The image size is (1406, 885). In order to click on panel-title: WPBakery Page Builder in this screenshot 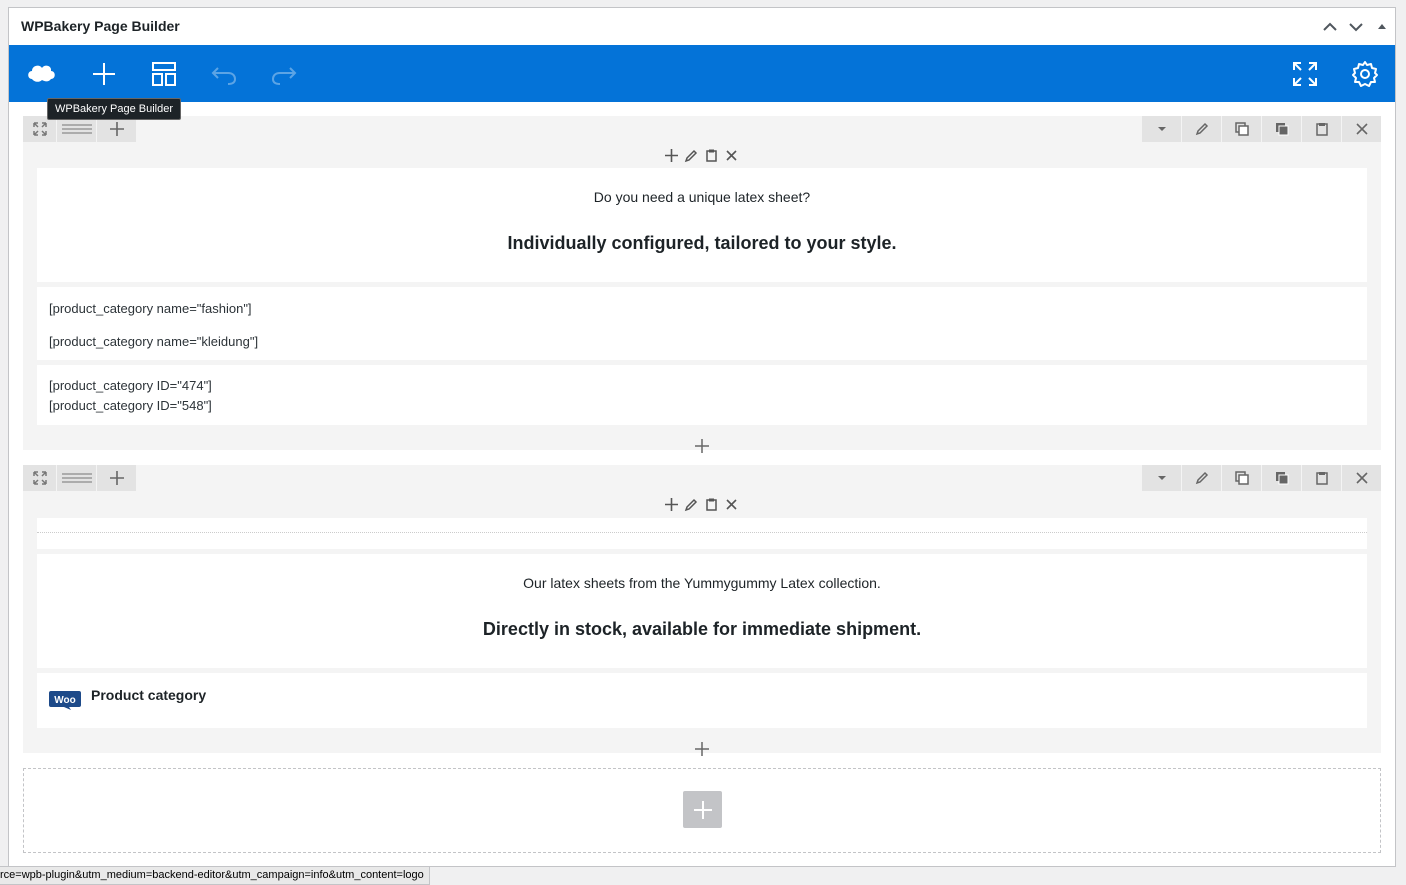, I will do `click(100, 26)`.